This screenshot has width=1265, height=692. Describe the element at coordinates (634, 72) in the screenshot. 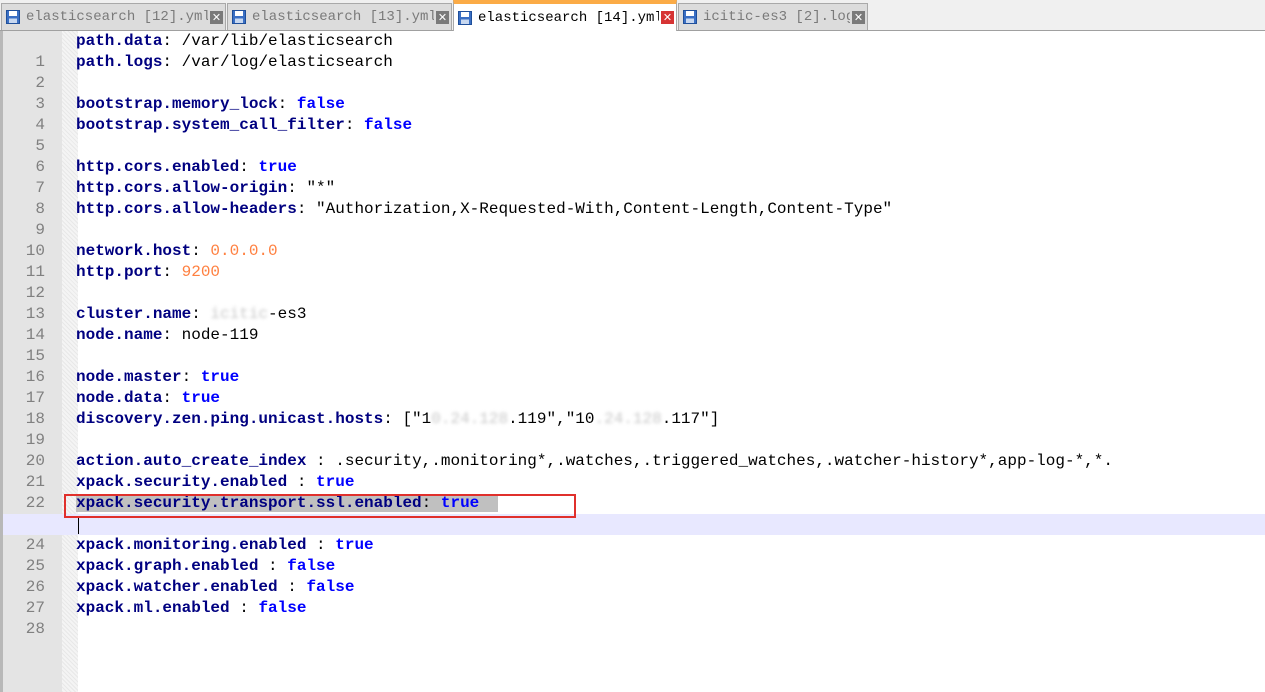

I see `code-line: 2 path.logs: /var/log/elasticsearch` at that location.